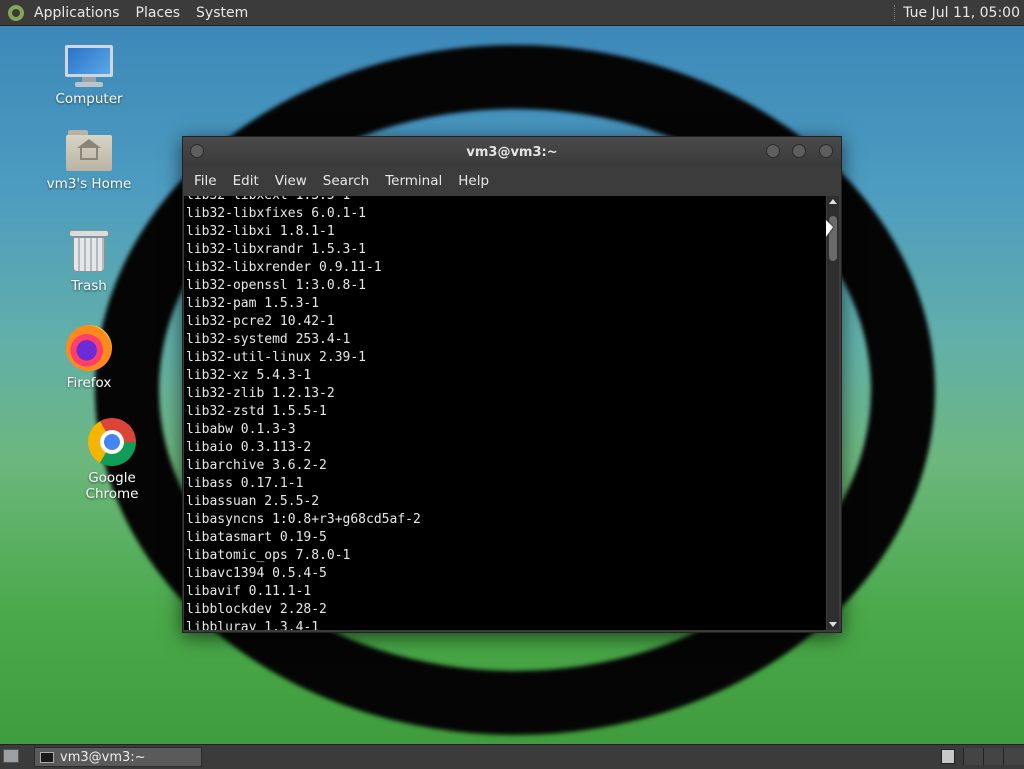 This screenshot has height=769, width=1024. Describe the element at coordinates (47, 757) in the screenshot. I see `terminal-icon` at that location.